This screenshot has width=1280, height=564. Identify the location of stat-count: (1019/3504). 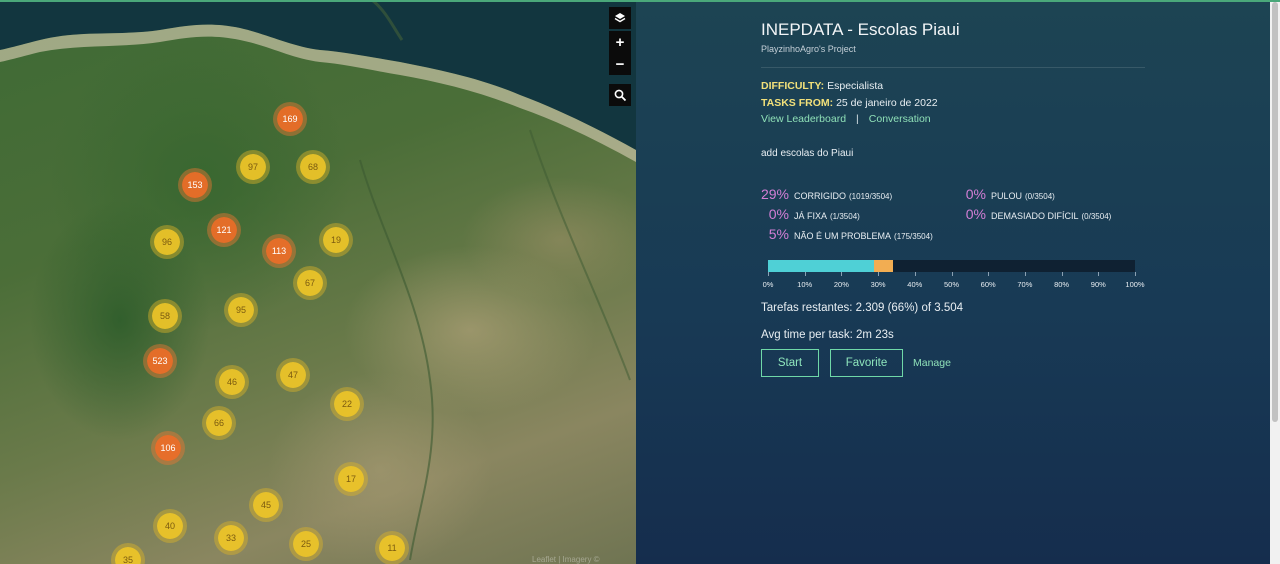
(871, 196).